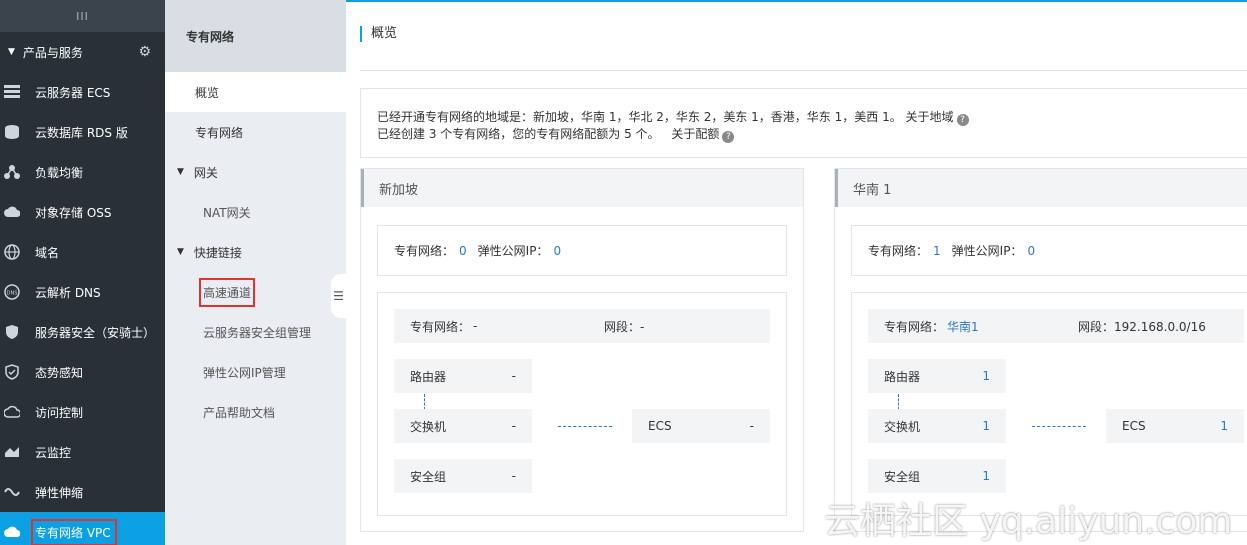  I want to click on ecs-count: 1, so click(1224, 426).